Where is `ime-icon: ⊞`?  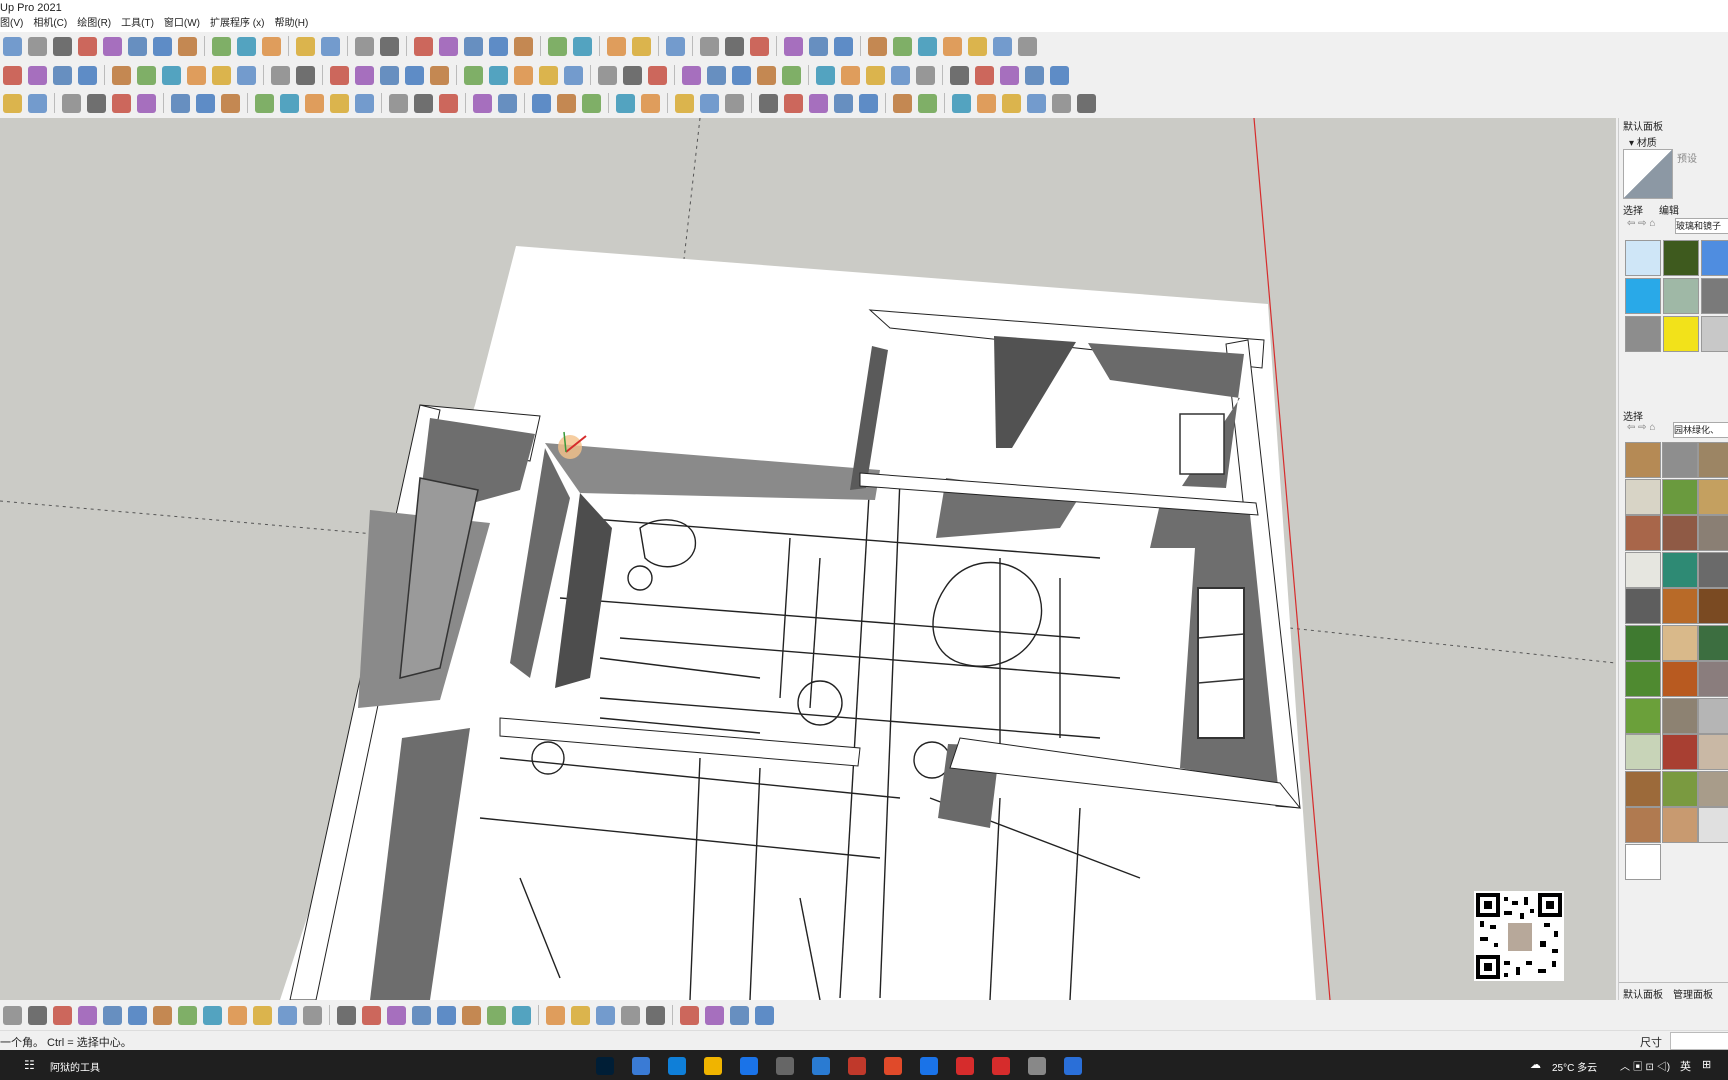
ime-icon: ⊞ is located at coordinates (1706, 1064).